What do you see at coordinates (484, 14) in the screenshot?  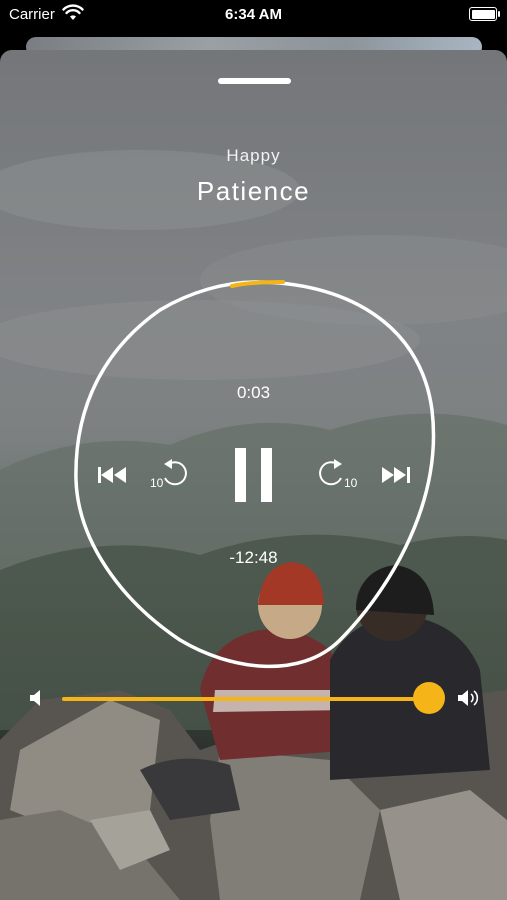 I see `battery-icon` at bounding box center [484, 14].